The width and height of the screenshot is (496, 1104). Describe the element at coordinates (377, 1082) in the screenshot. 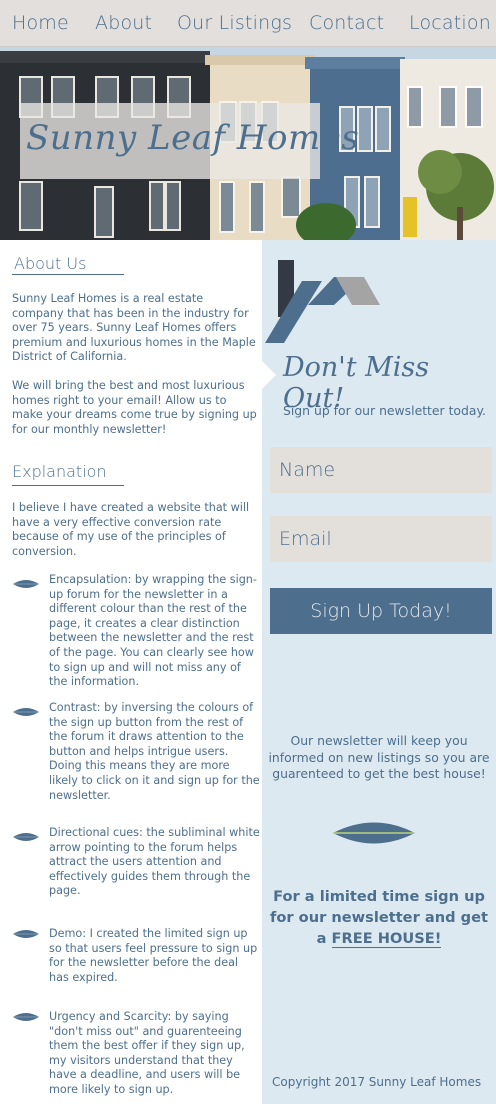

I see `copyright-text: Copyright 2017 Sunny Leaf Homes` at that location.